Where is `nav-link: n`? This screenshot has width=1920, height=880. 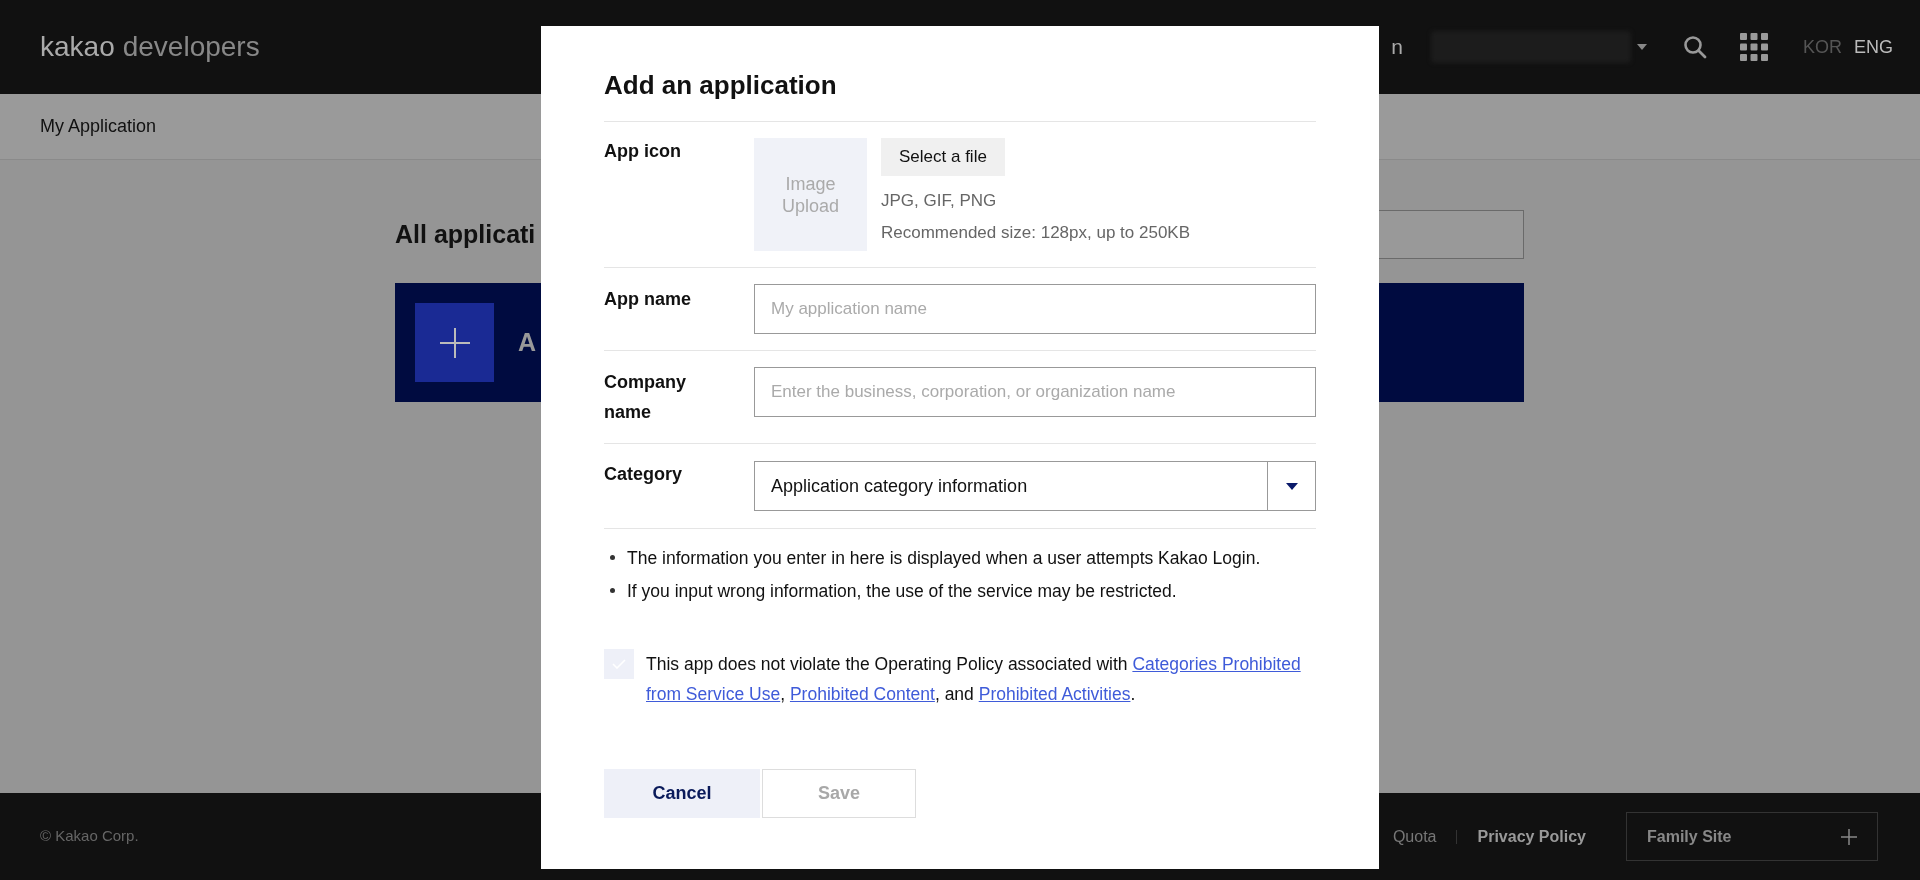 nav-link: n is located at coordinates (1397, 47).